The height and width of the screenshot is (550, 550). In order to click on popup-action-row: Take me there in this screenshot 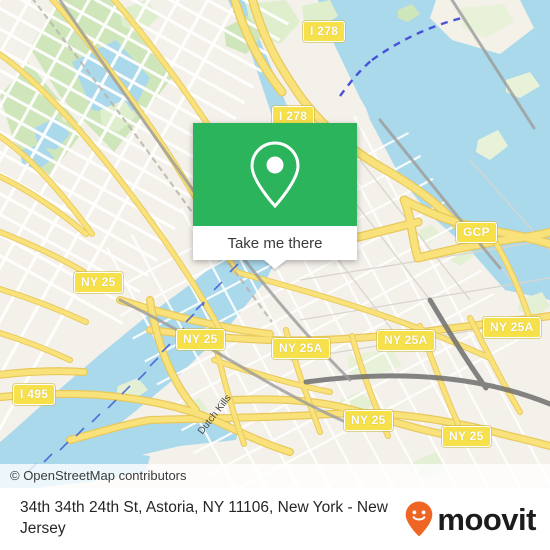, I will do `click(275, 243)`.